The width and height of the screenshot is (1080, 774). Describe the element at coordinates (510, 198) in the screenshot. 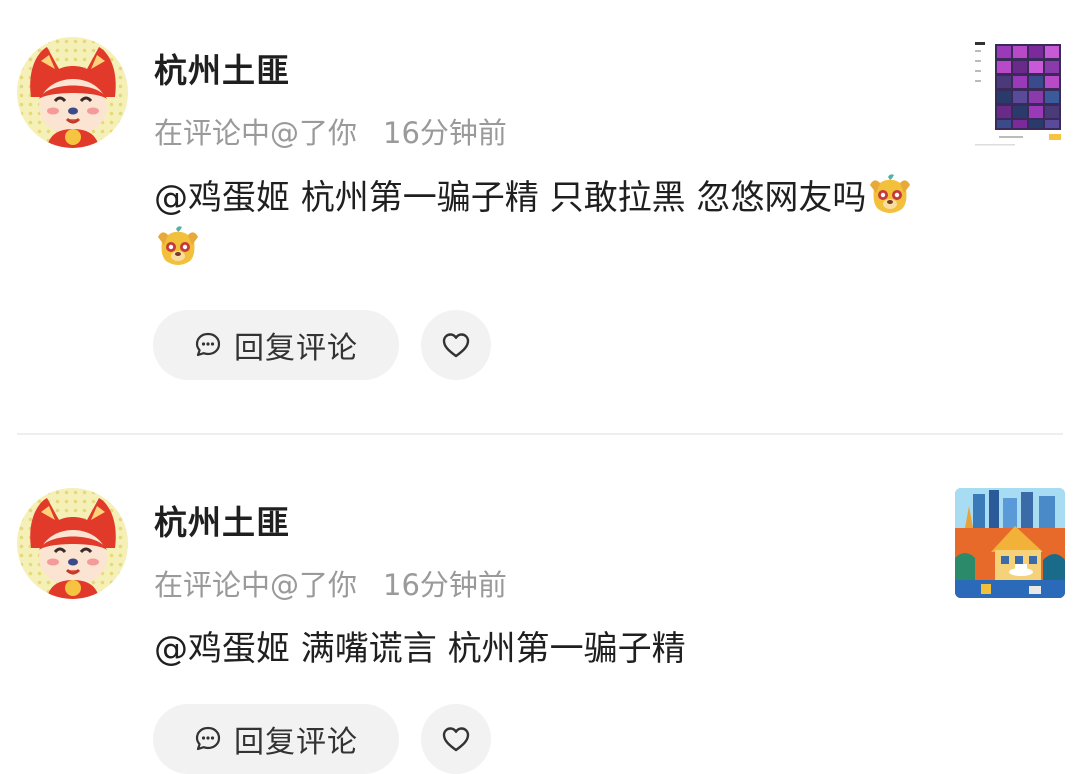

I see `comment-body: @鸡蛋姬 杭州第一骗子精 只敢拉黑 忽悠网友吗` at that location.